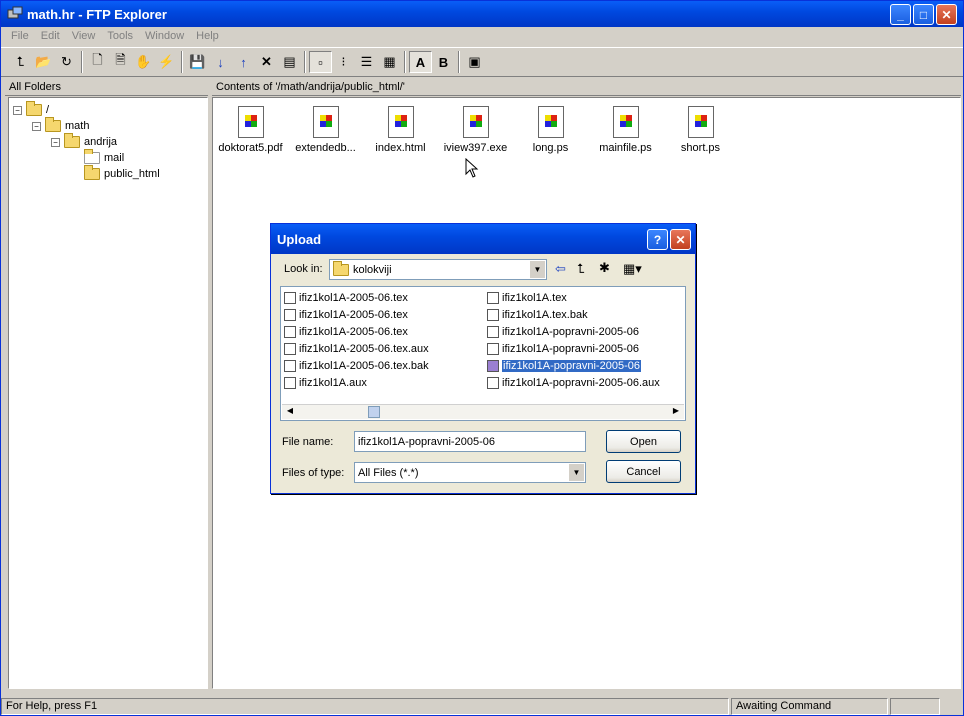  I want to click on window-title: math.hr - FTP Explorer, so click(97, 14).